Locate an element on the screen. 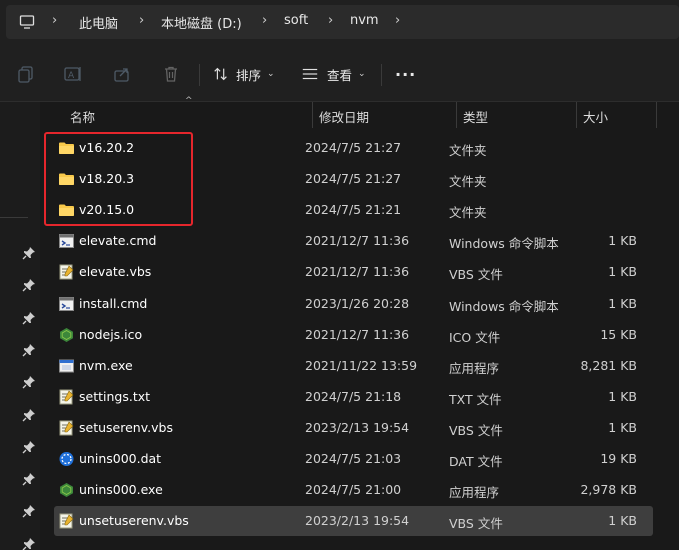 The height and width of the screenshot is (550, 679). file-row: elevate.vbs 2021/12/7 11:36 VBS 文件 1 KB is located at coordinates (353, 272).